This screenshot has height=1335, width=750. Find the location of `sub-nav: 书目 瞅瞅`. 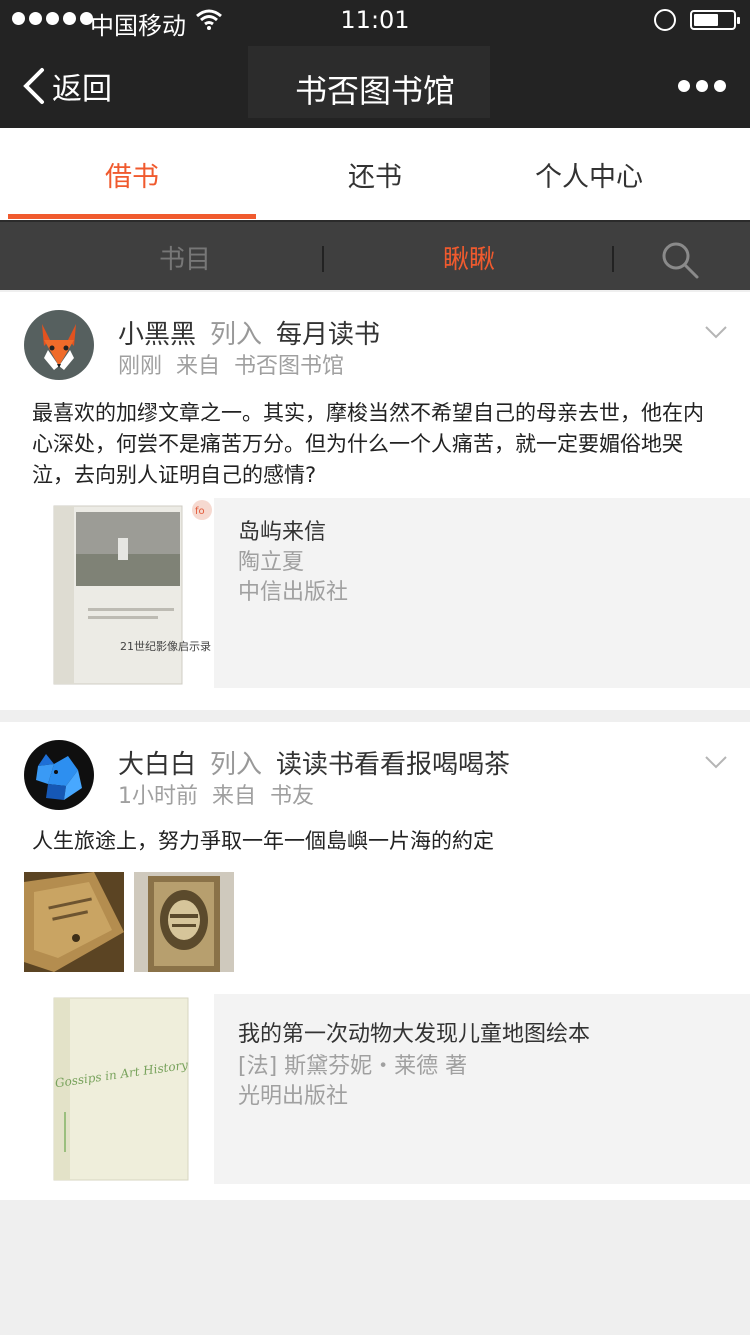

sub-nav: 书目 瞅瞅 is located at coordinates (375, 255).